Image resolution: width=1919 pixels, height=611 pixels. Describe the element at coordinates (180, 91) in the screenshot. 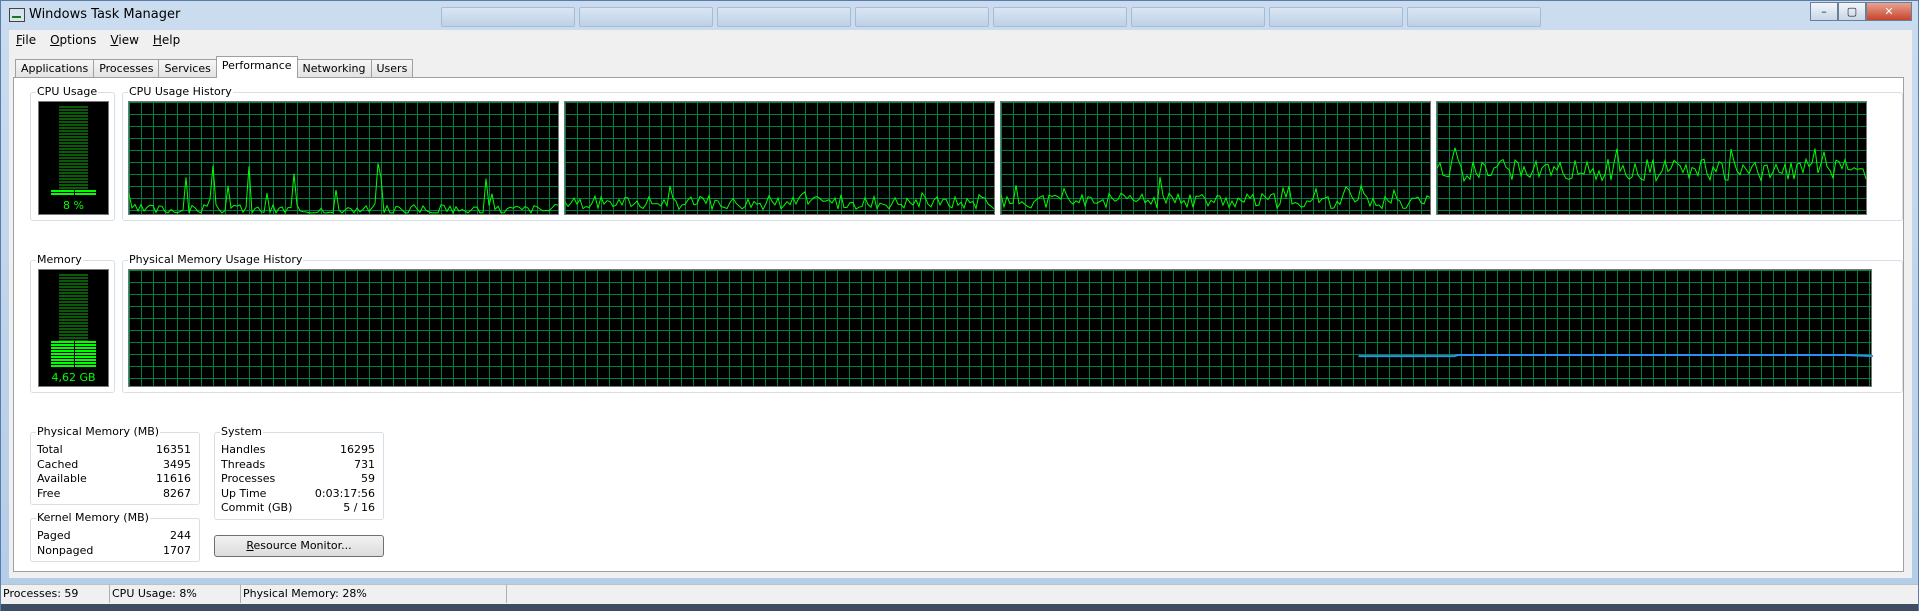

I see `cpu-history-label: CPU Usage History` at that location.